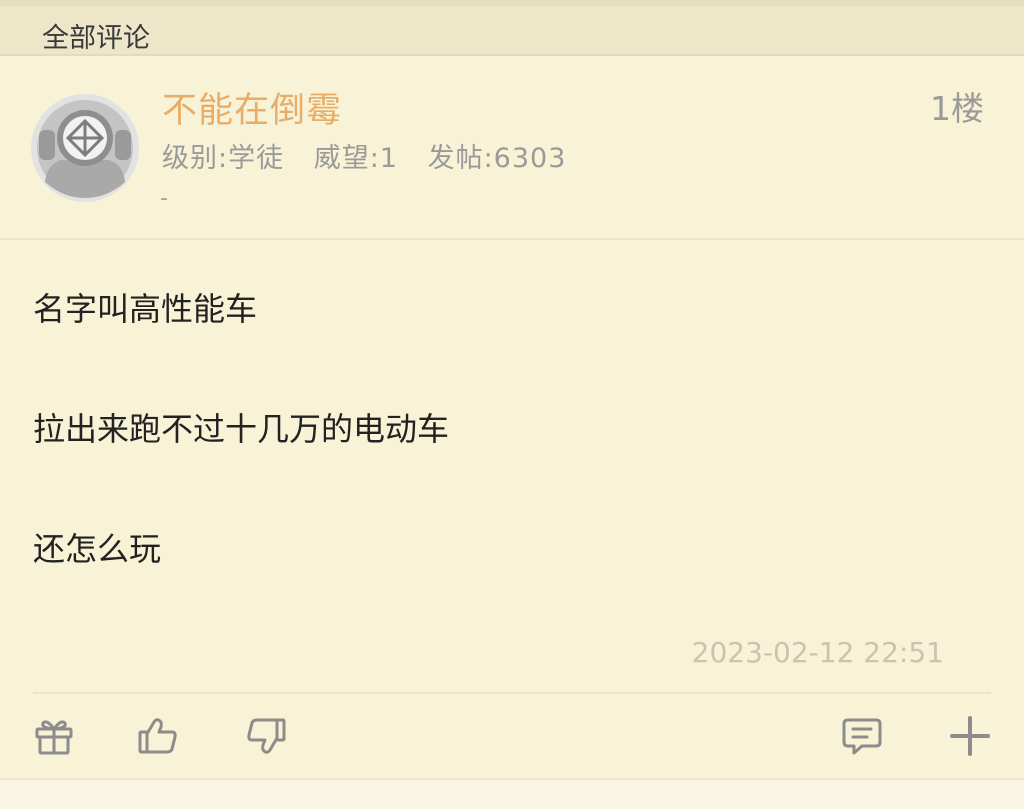 The height and width of the screenshot is (809, 1024). Describe the element at coordinates (252, 107) in the screenshot. I see `username: 不能在倒霉` at that location.